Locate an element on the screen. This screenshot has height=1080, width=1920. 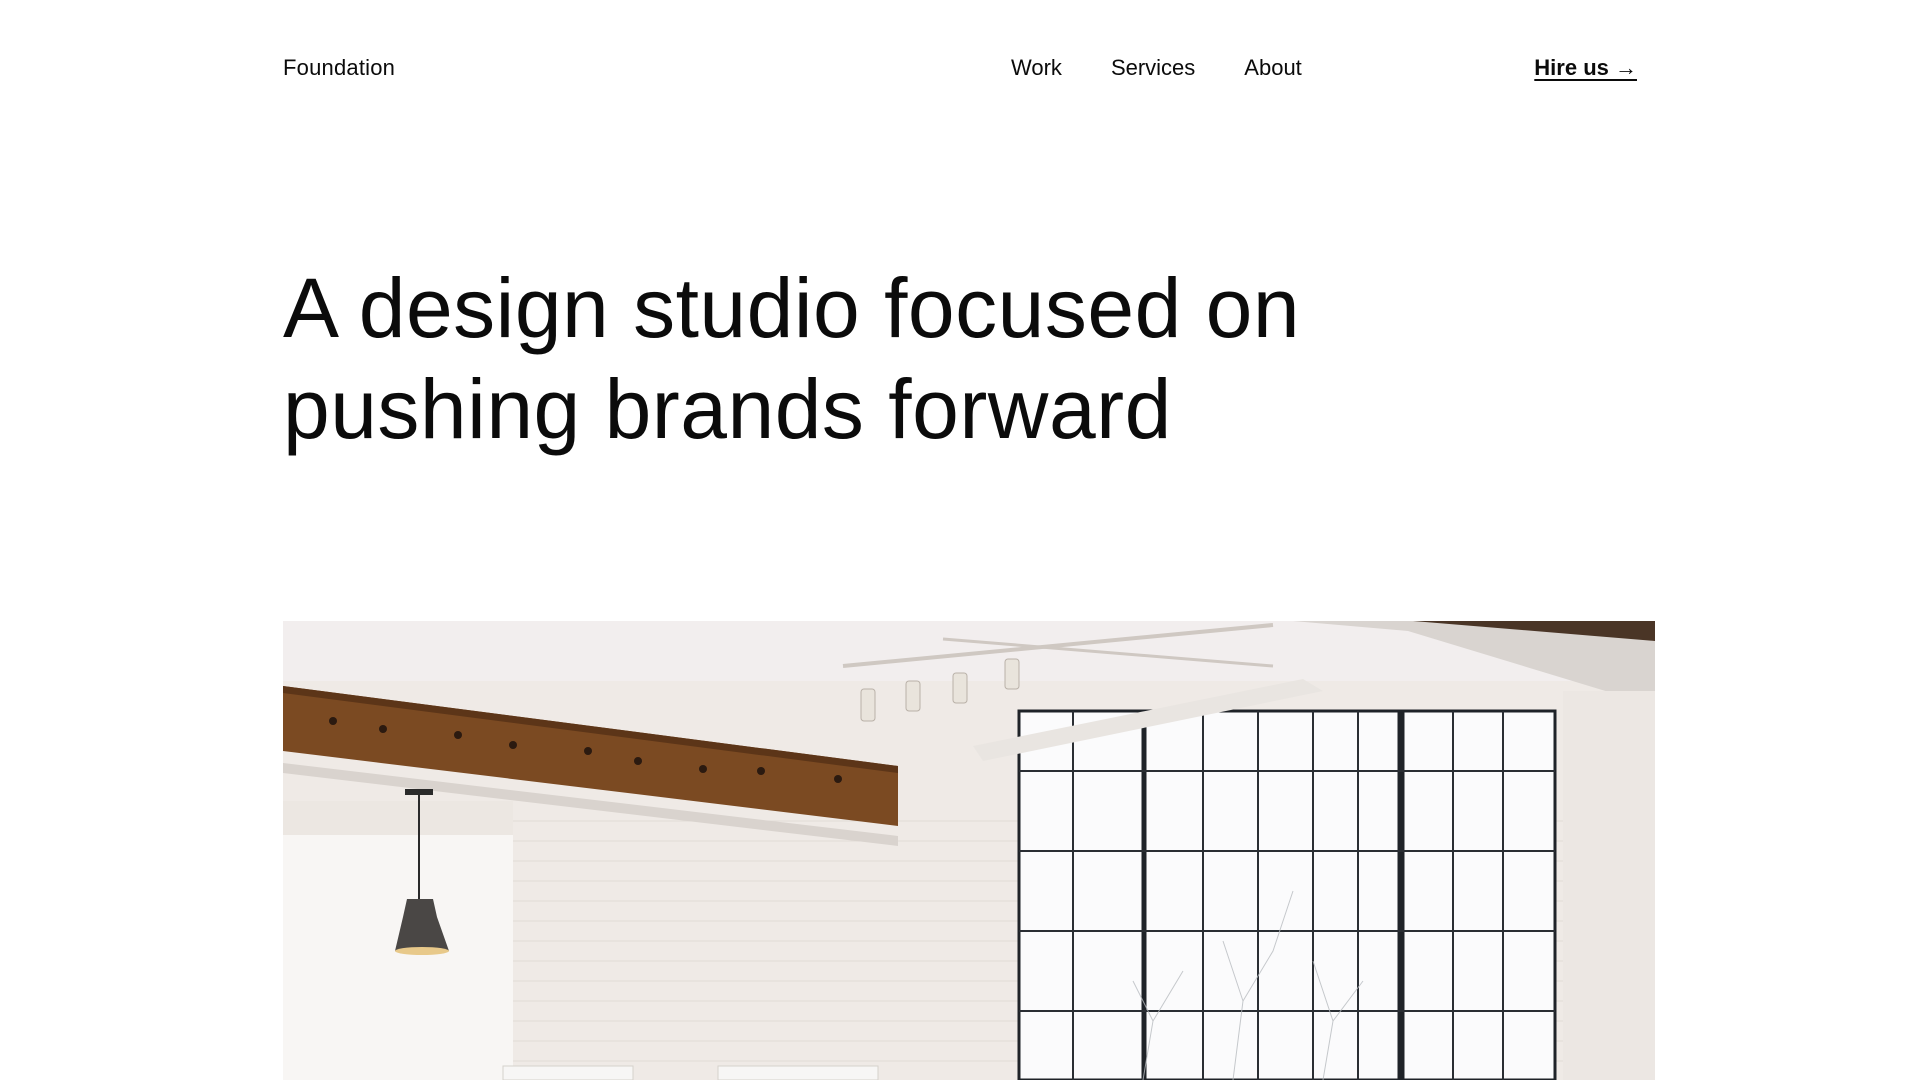
nav-link-about: About is located at coordinates (1273, 68).